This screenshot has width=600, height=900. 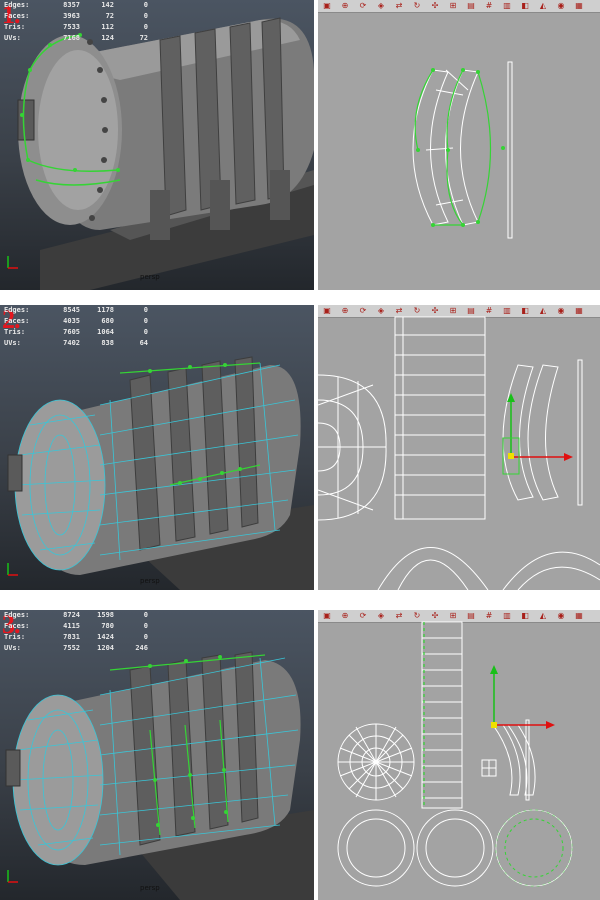 I want to click on hud-value: 780, so click(x=107, y=626).